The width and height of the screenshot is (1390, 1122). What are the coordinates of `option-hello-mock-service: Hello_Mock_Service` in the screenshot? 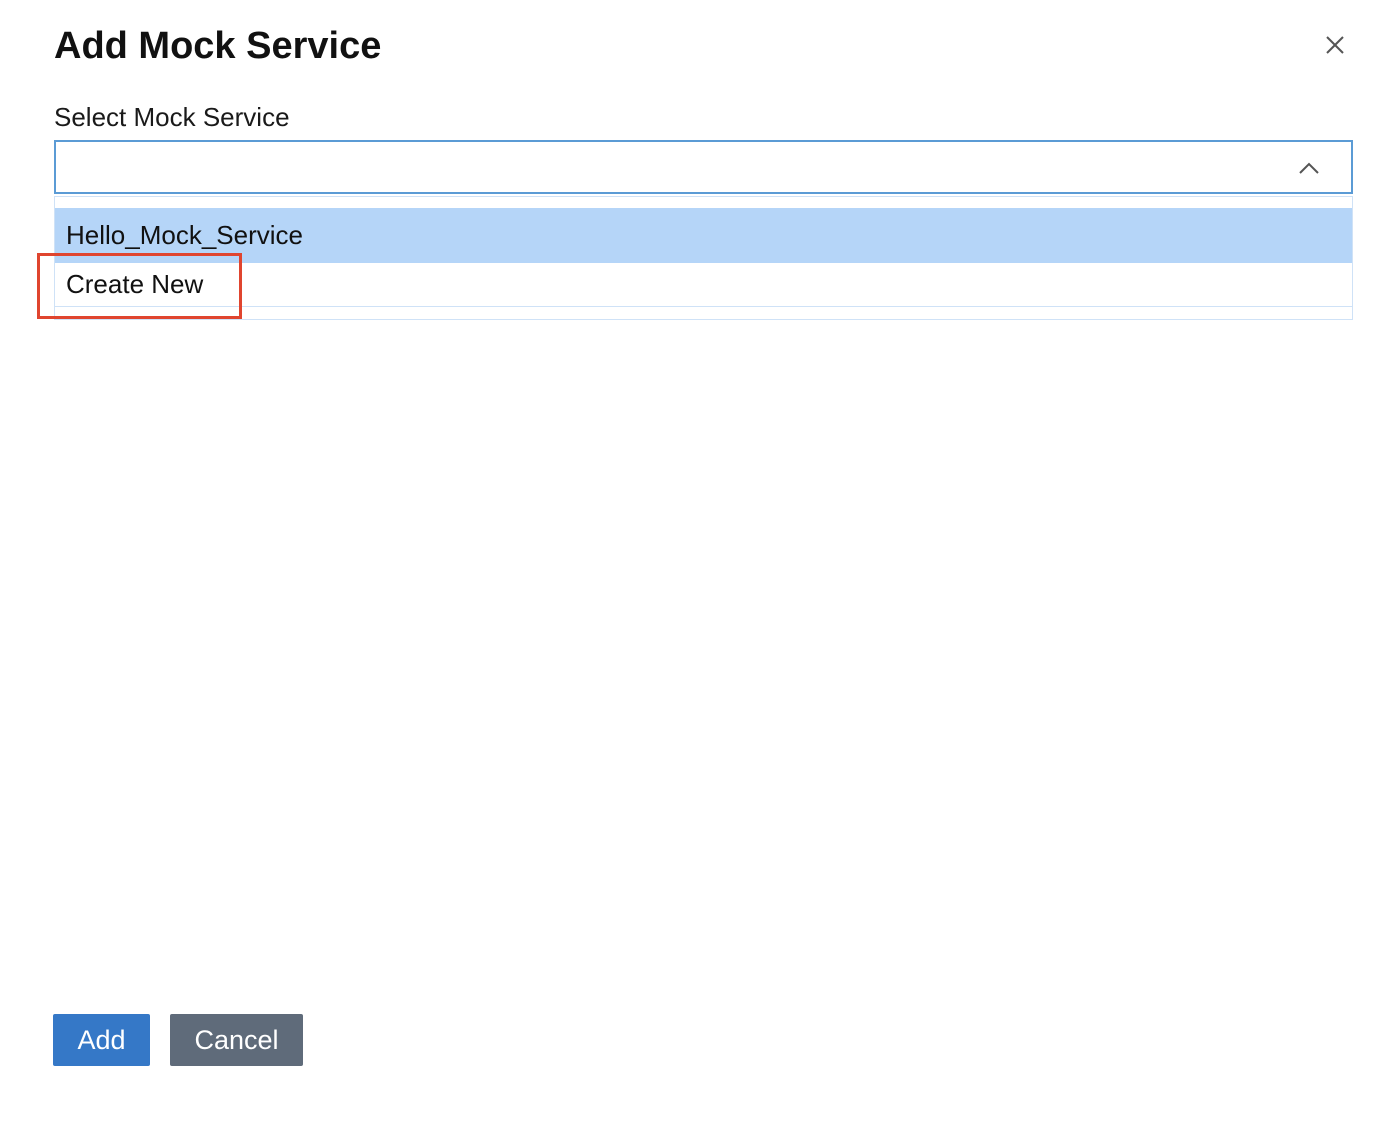 It's located at (703, 235).